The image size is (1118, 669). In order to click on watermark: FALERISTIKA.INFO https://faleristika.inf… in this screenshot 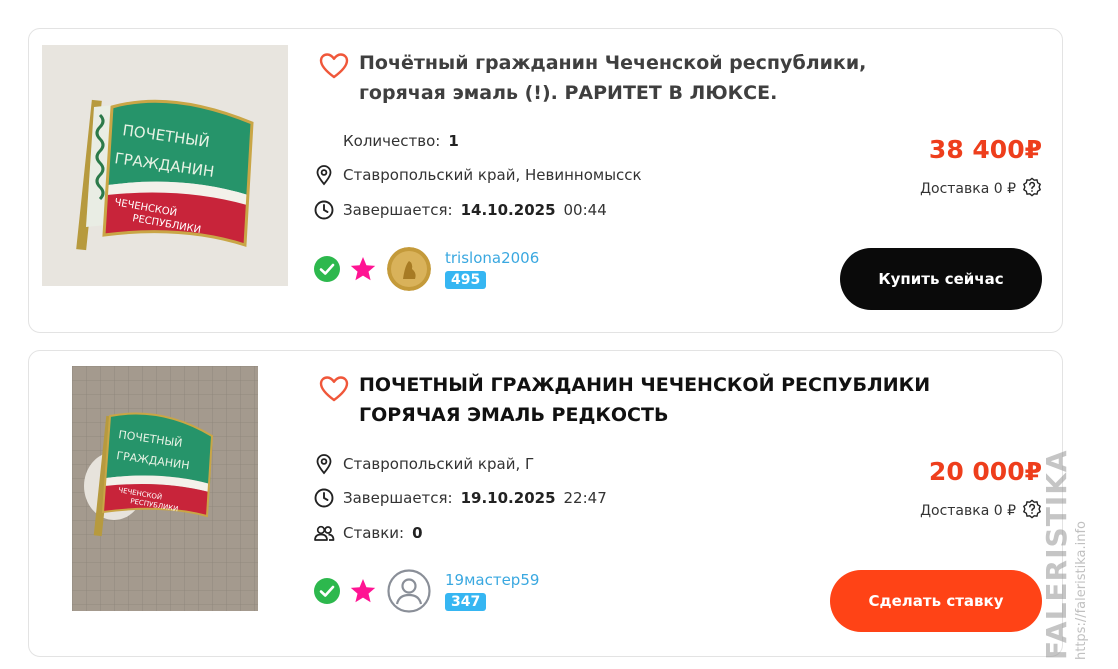, I will do `click(1079, 555)`.